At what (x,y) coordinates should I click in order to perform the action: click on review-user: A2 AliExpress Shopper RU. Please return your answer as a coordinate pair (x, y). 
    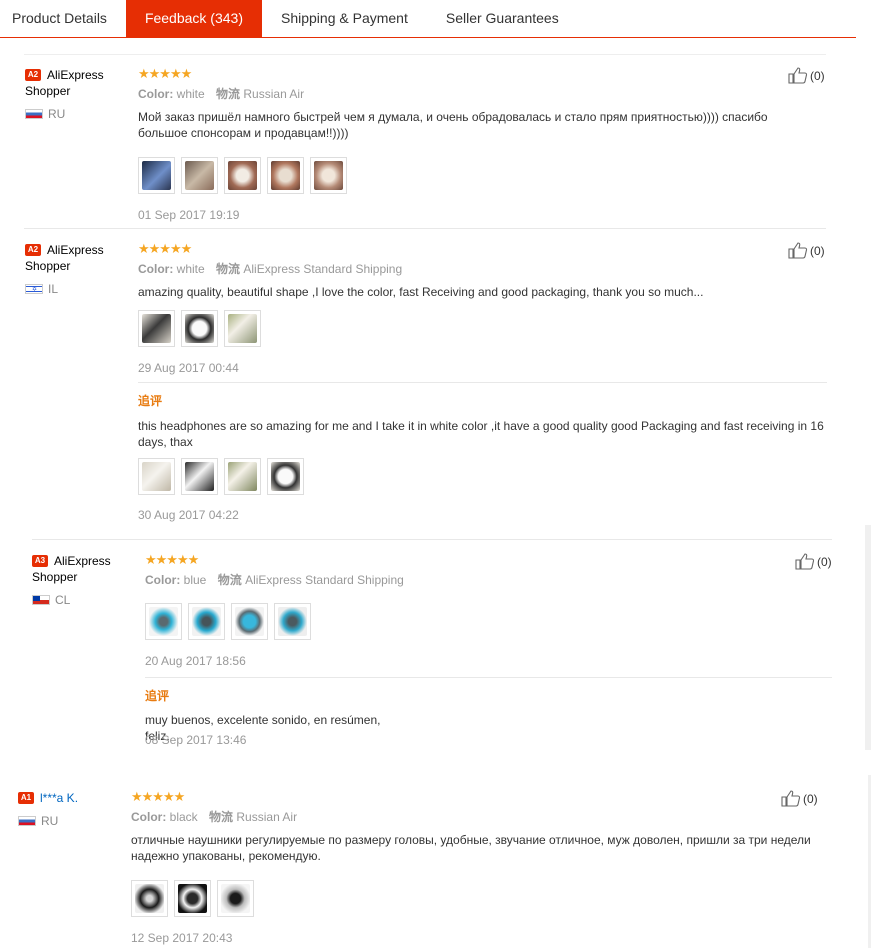
    Looking at the image, I should click on (80, 94).